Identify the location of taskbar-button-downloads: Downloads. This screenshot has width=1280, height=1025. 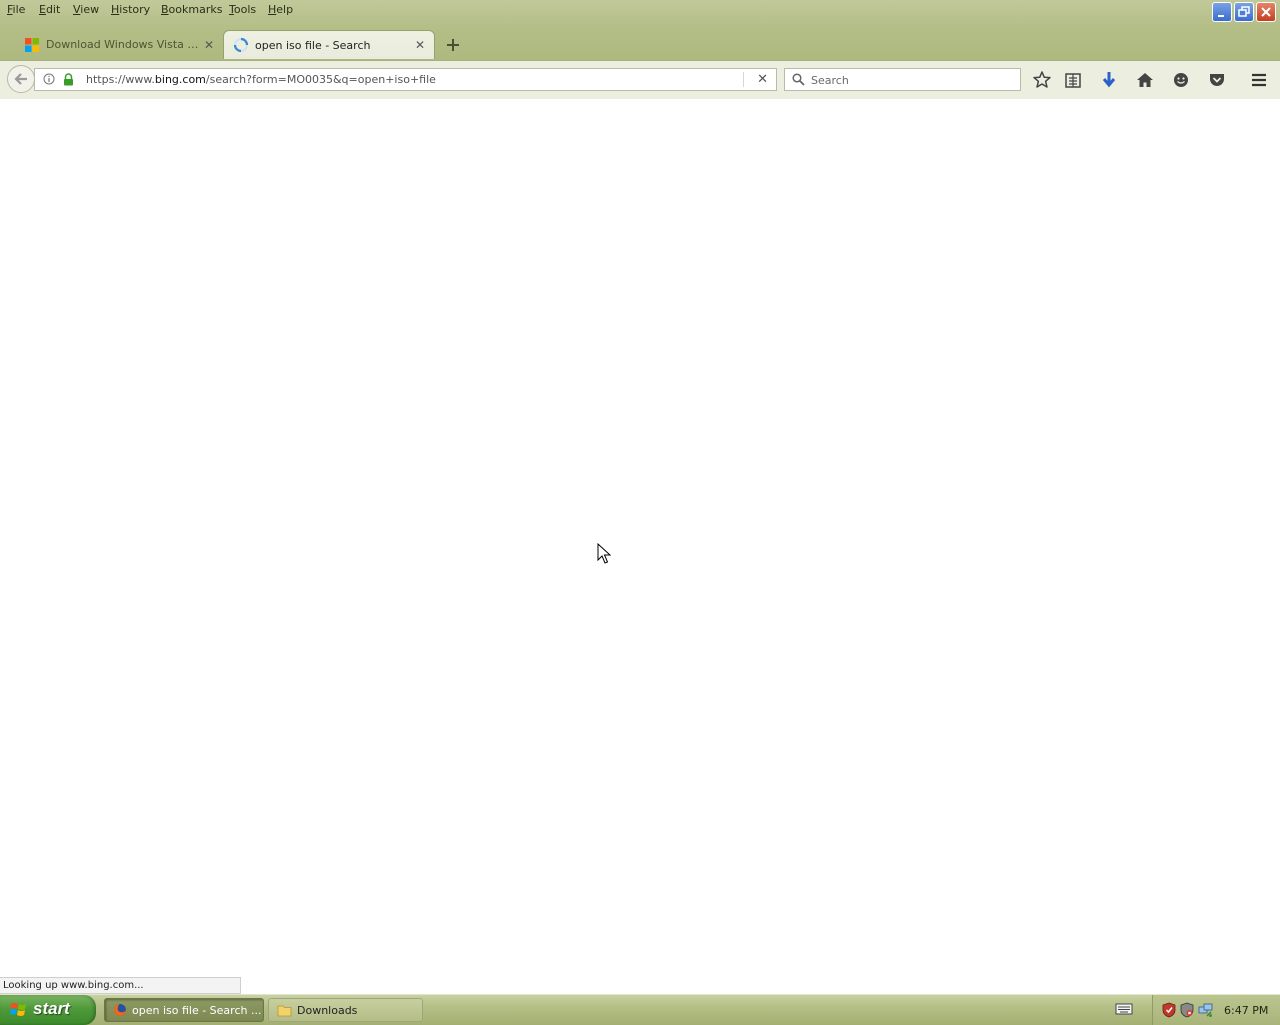
(345, 1010).